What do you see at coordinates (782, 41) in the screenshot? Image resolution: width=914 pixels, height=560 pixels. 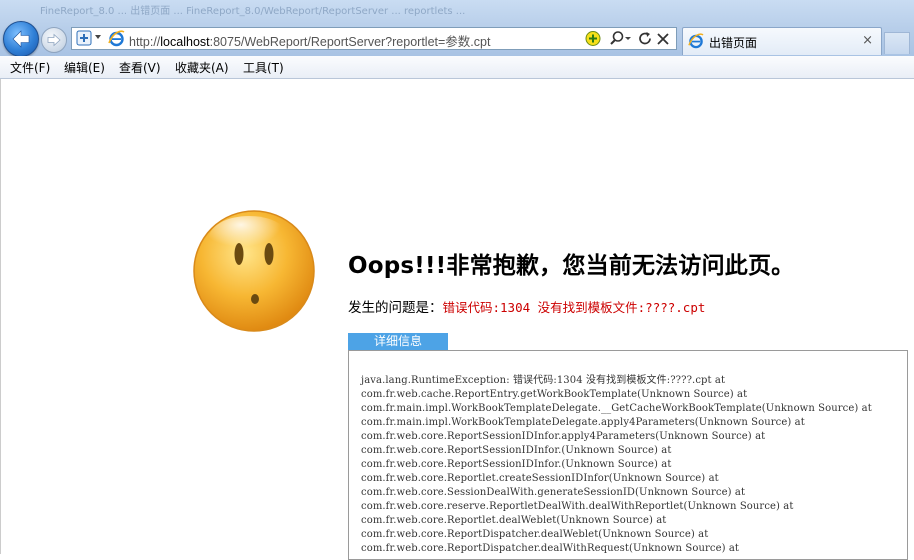 I see `tab-error-page: 出错页面 ×` at bounding box center [782, 41].